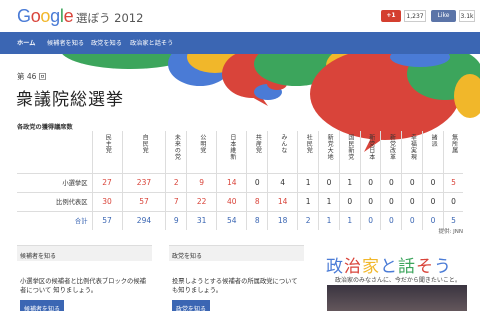  I want to click on table-corner, so click(54, 152).